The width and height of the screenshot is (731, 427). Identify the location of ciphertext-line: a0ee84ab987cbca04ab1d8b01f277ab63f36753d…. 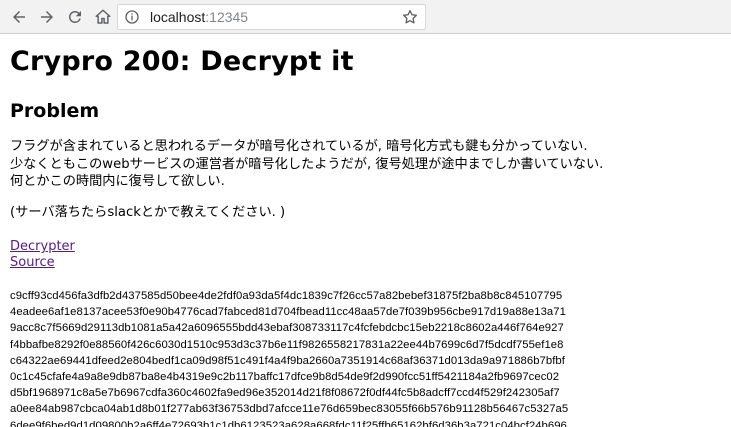
(289, 409).